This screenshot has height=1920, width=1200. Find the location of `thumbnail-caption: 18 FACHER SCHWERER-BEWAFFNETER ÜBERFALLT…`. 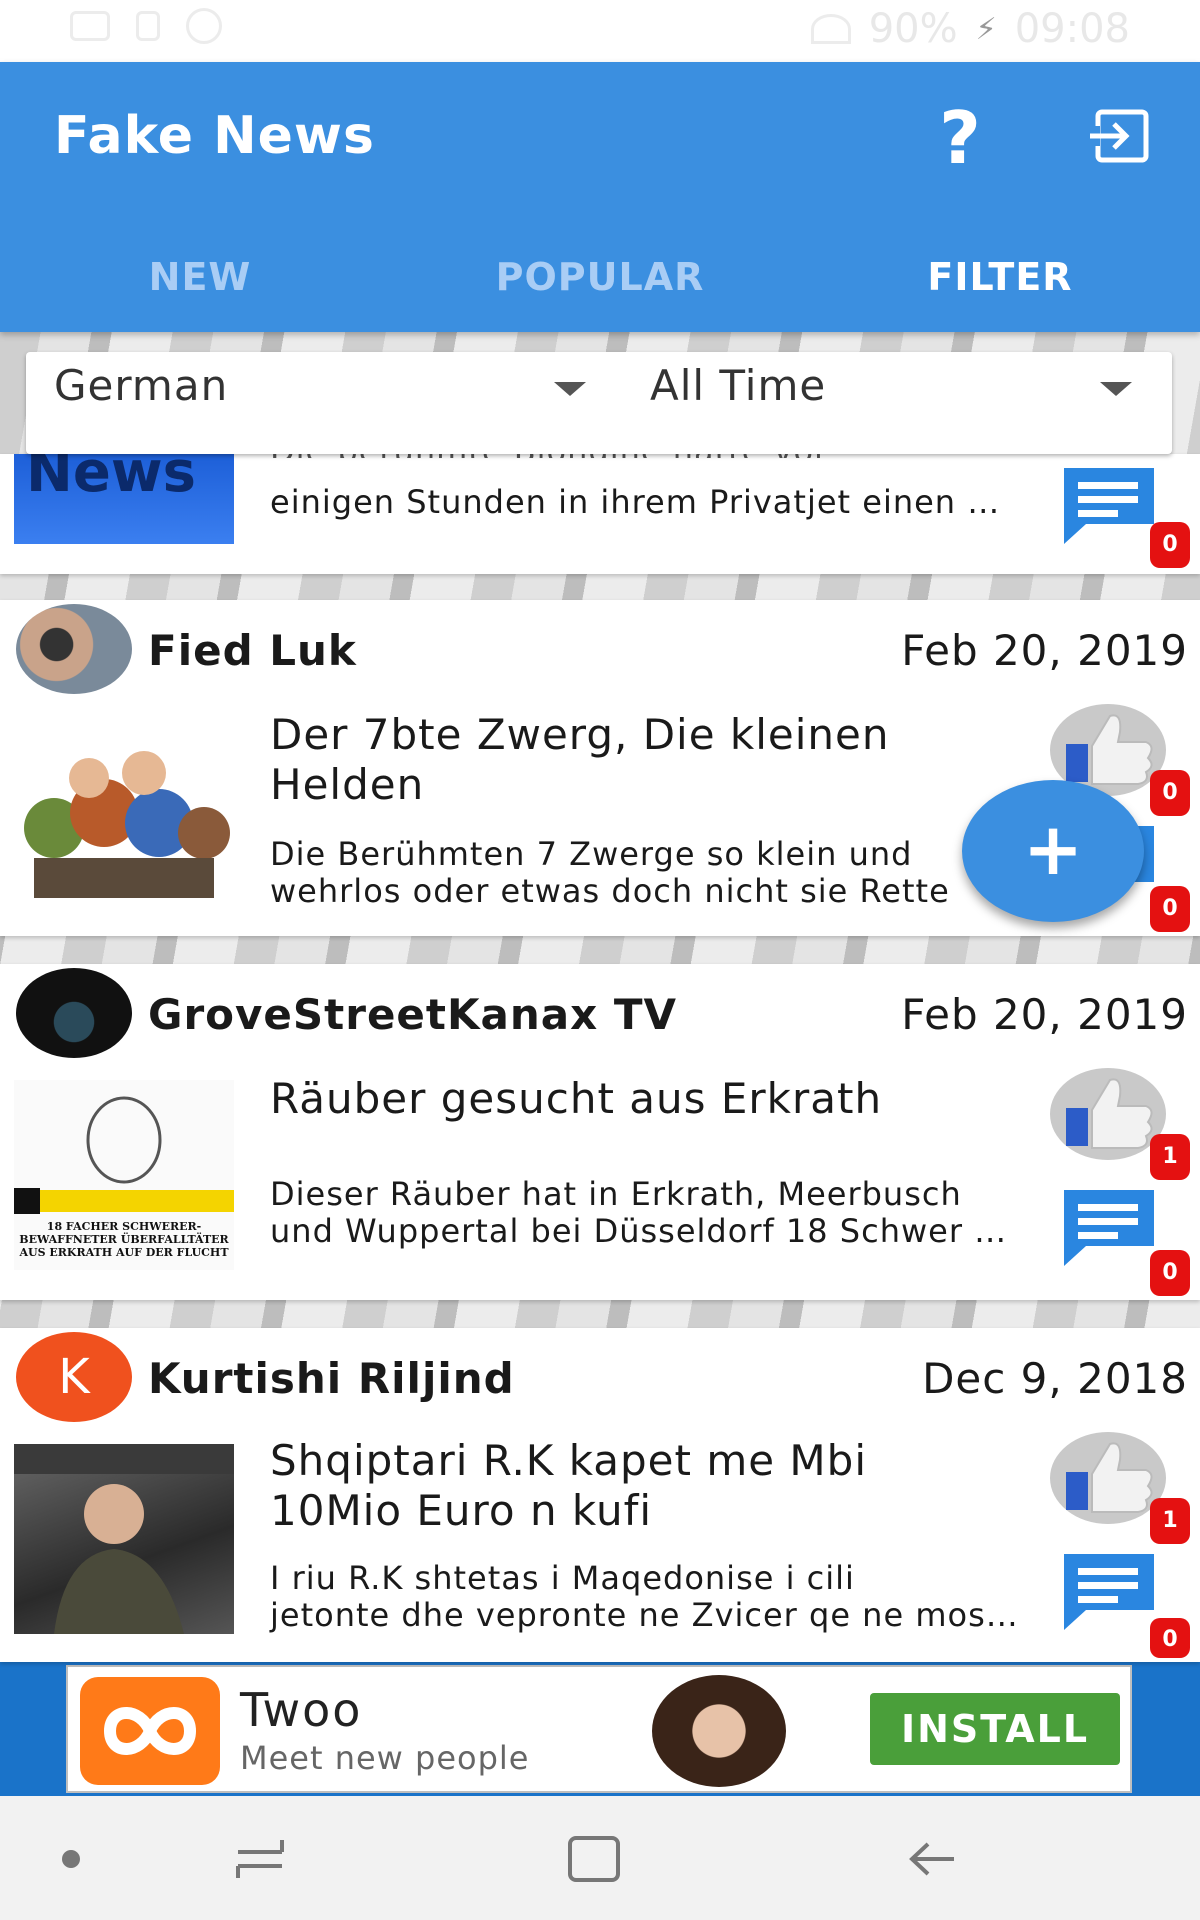

thumbnail-caption: 18 FACHER SCHWERER-BEWAFFNETER ÜBERFALLT… is located at coordinates (124, 1239).